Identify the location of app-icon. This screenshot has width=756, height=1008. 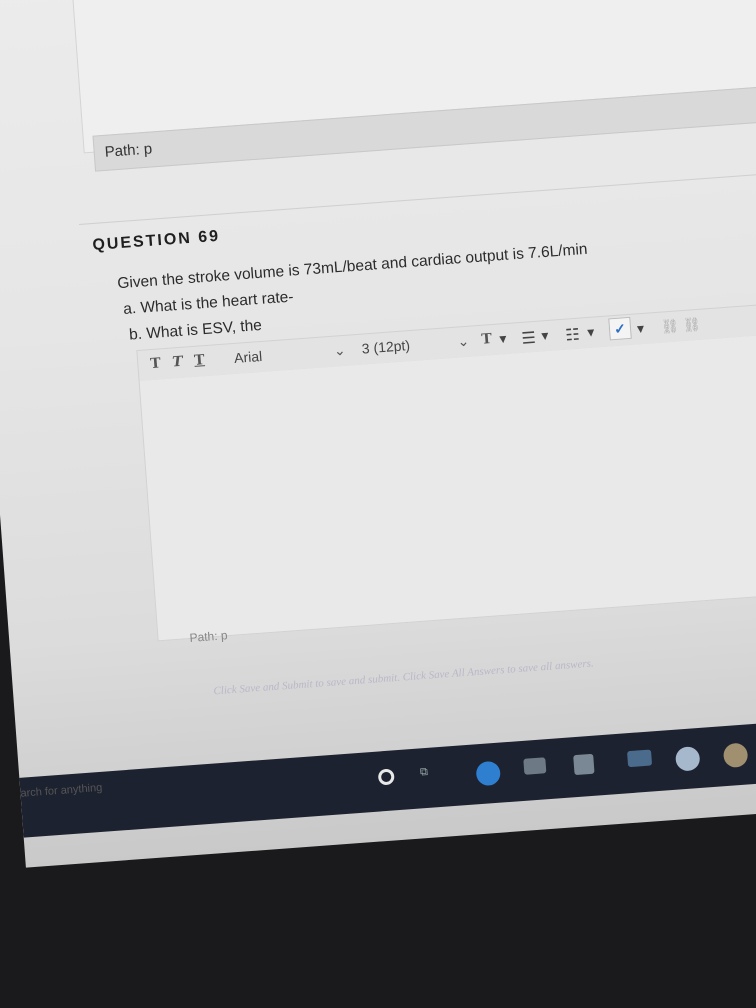
(687, 758).